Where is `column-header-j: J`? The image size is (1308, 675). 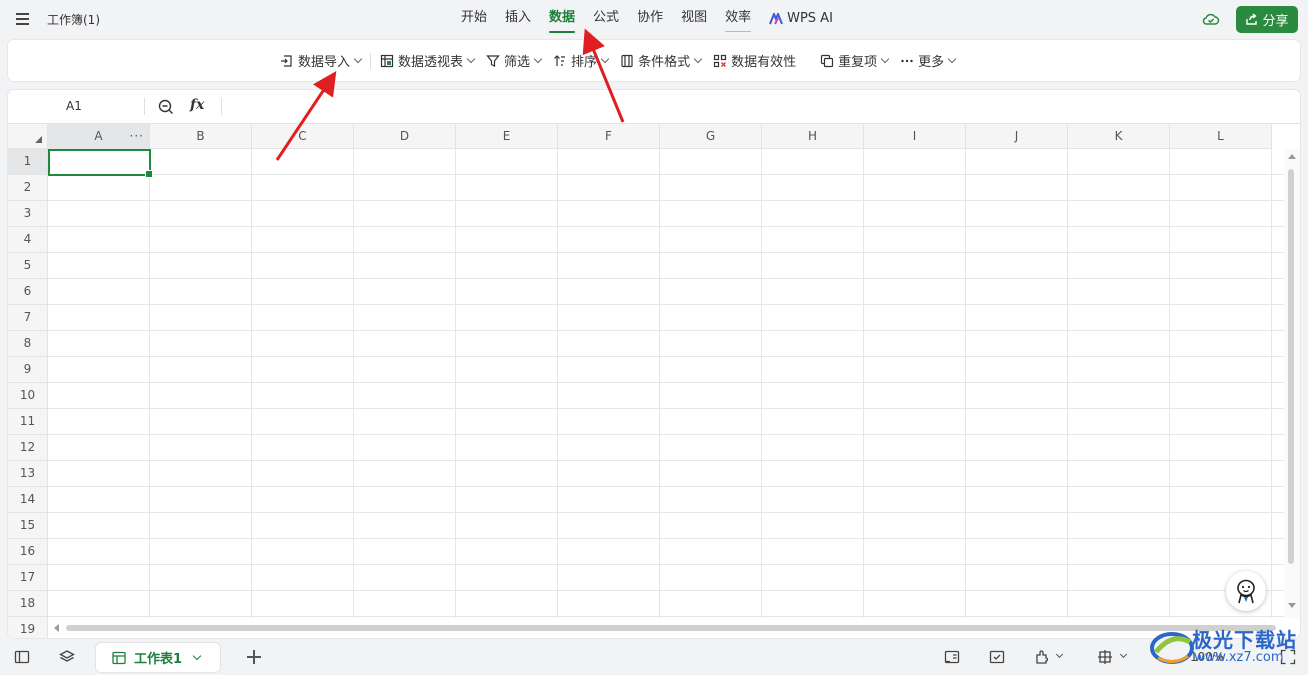
column-header-j: J is located at coordinates (1017, 136).